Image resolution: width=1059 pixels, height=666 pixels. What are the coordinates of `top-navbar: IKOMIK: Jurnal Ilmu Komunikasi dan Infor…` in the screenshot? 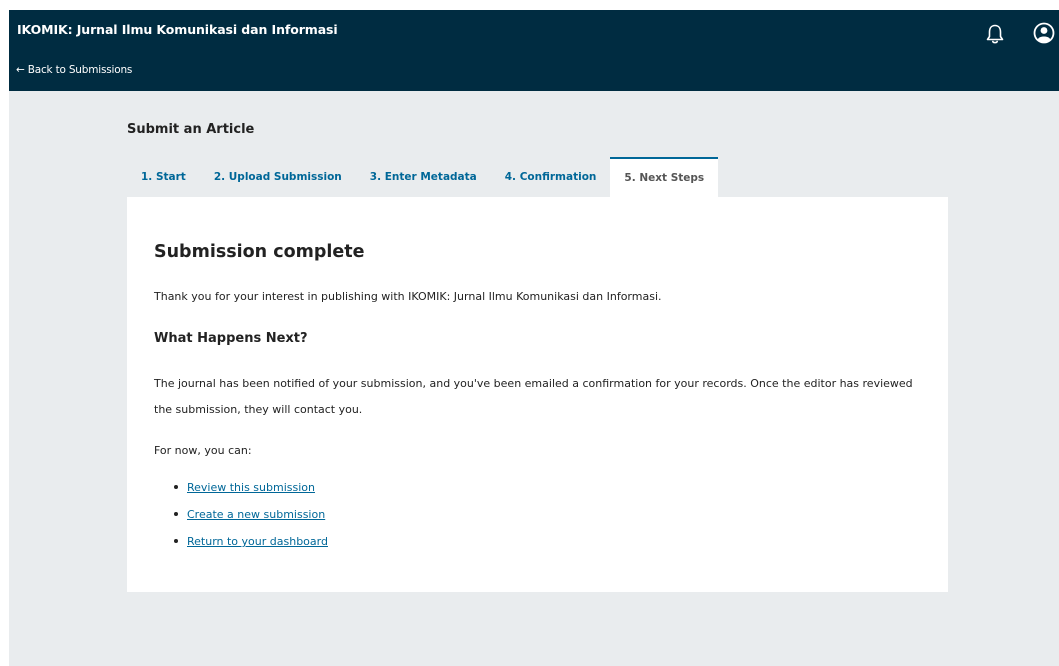 It's located at (534, 50).